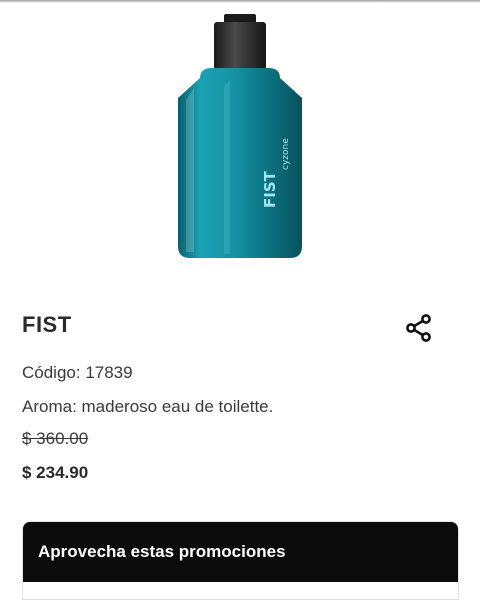 This screenshot has height=600, width=480. I want to click on promotions-header: Aprovecha estas promociones, so click(240, 552).